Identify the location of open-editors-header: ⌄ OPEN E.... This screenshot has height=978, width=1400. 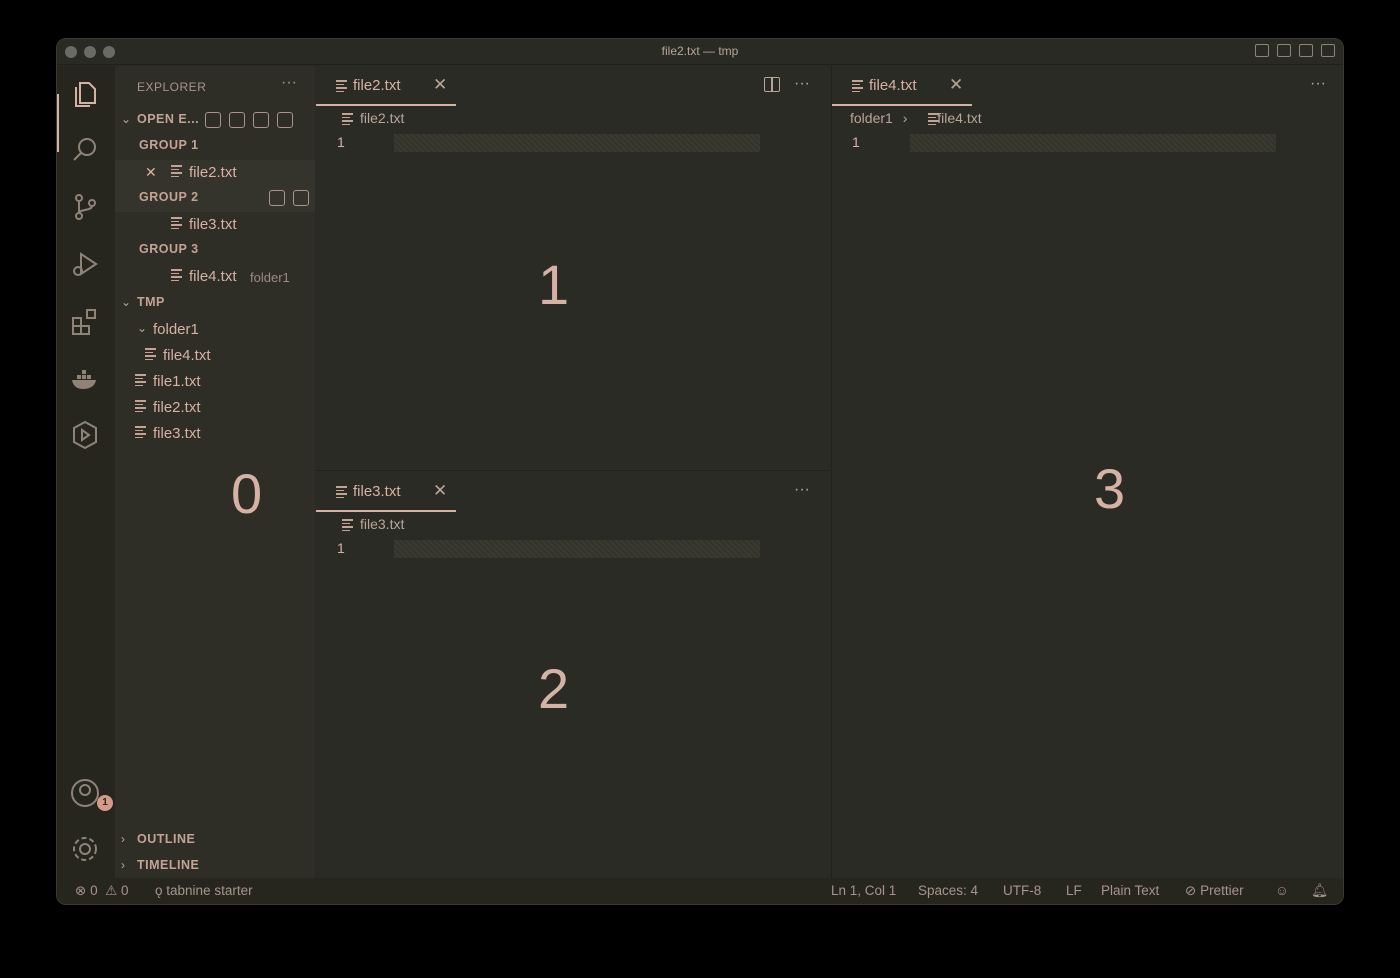
(215, 121).